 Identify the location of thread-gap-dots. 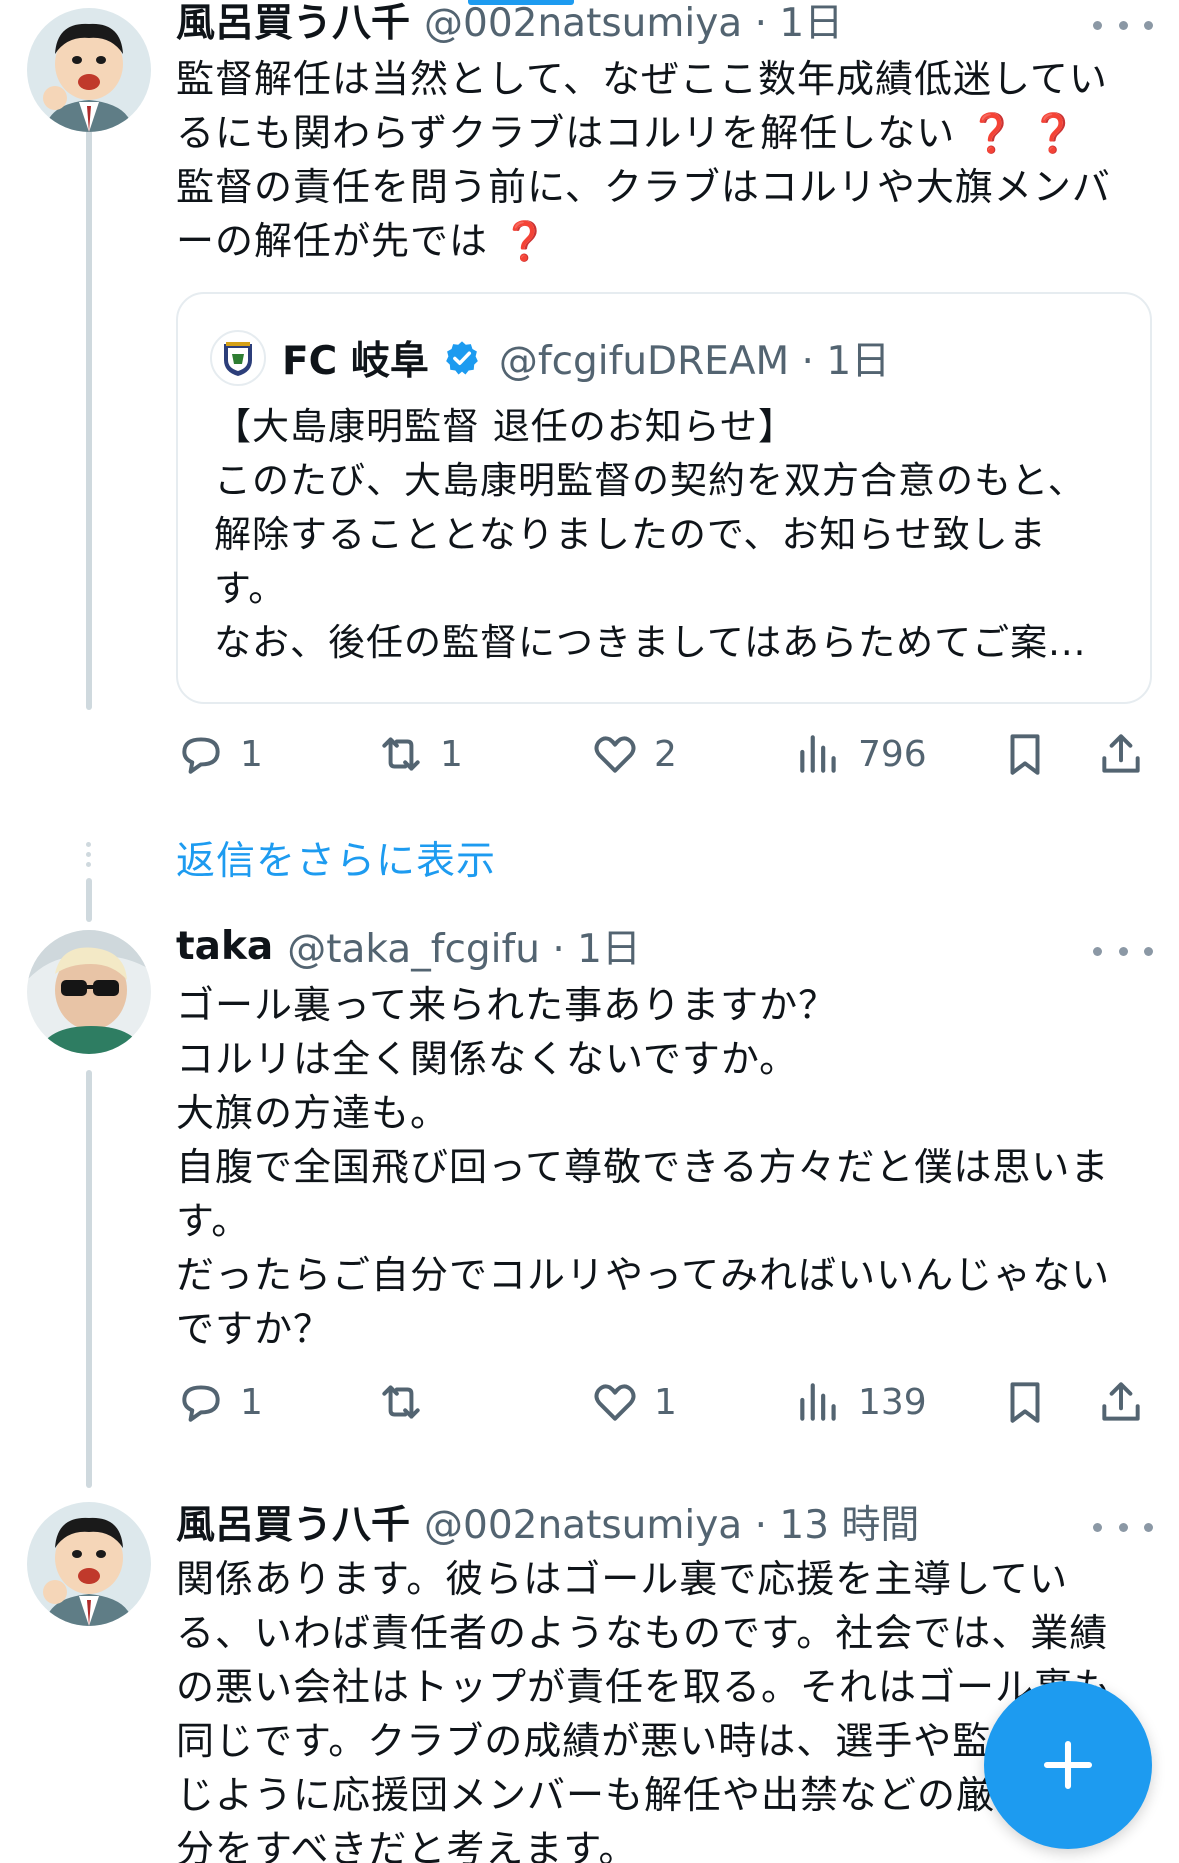
(89, 857).